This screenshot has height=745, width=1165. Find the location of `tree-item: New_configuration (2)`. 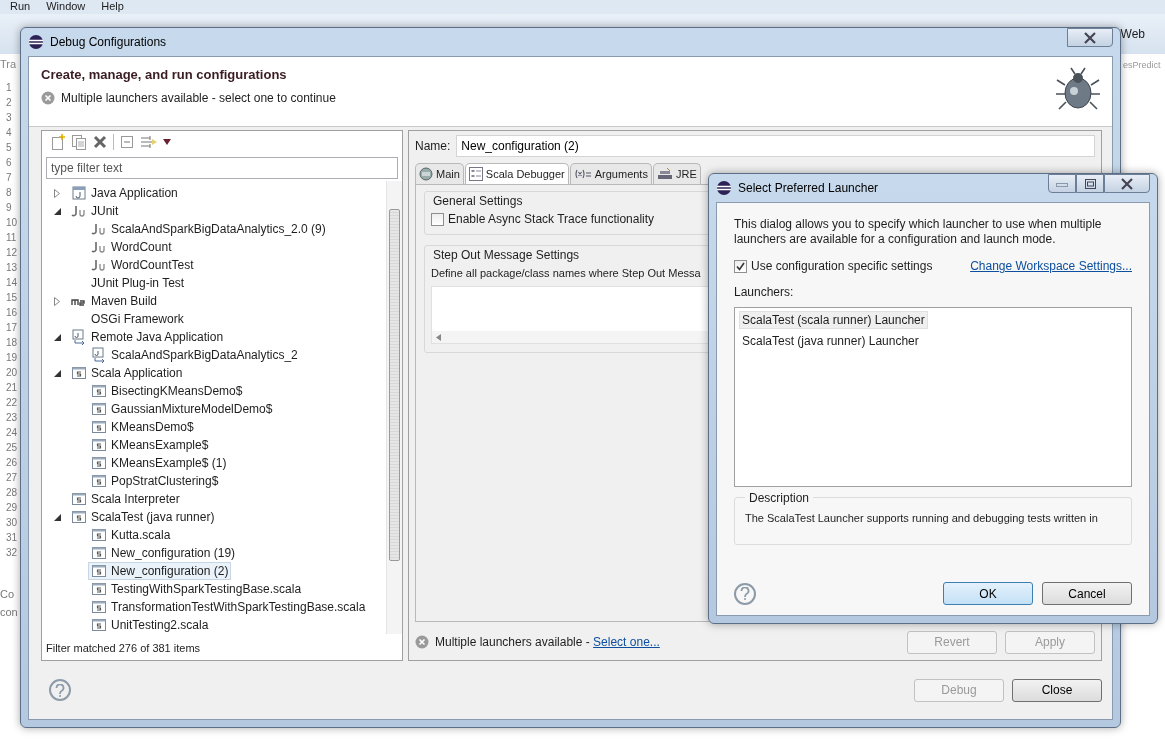

tree-item: New_configuration (2) is located at coordinates (160, 571).